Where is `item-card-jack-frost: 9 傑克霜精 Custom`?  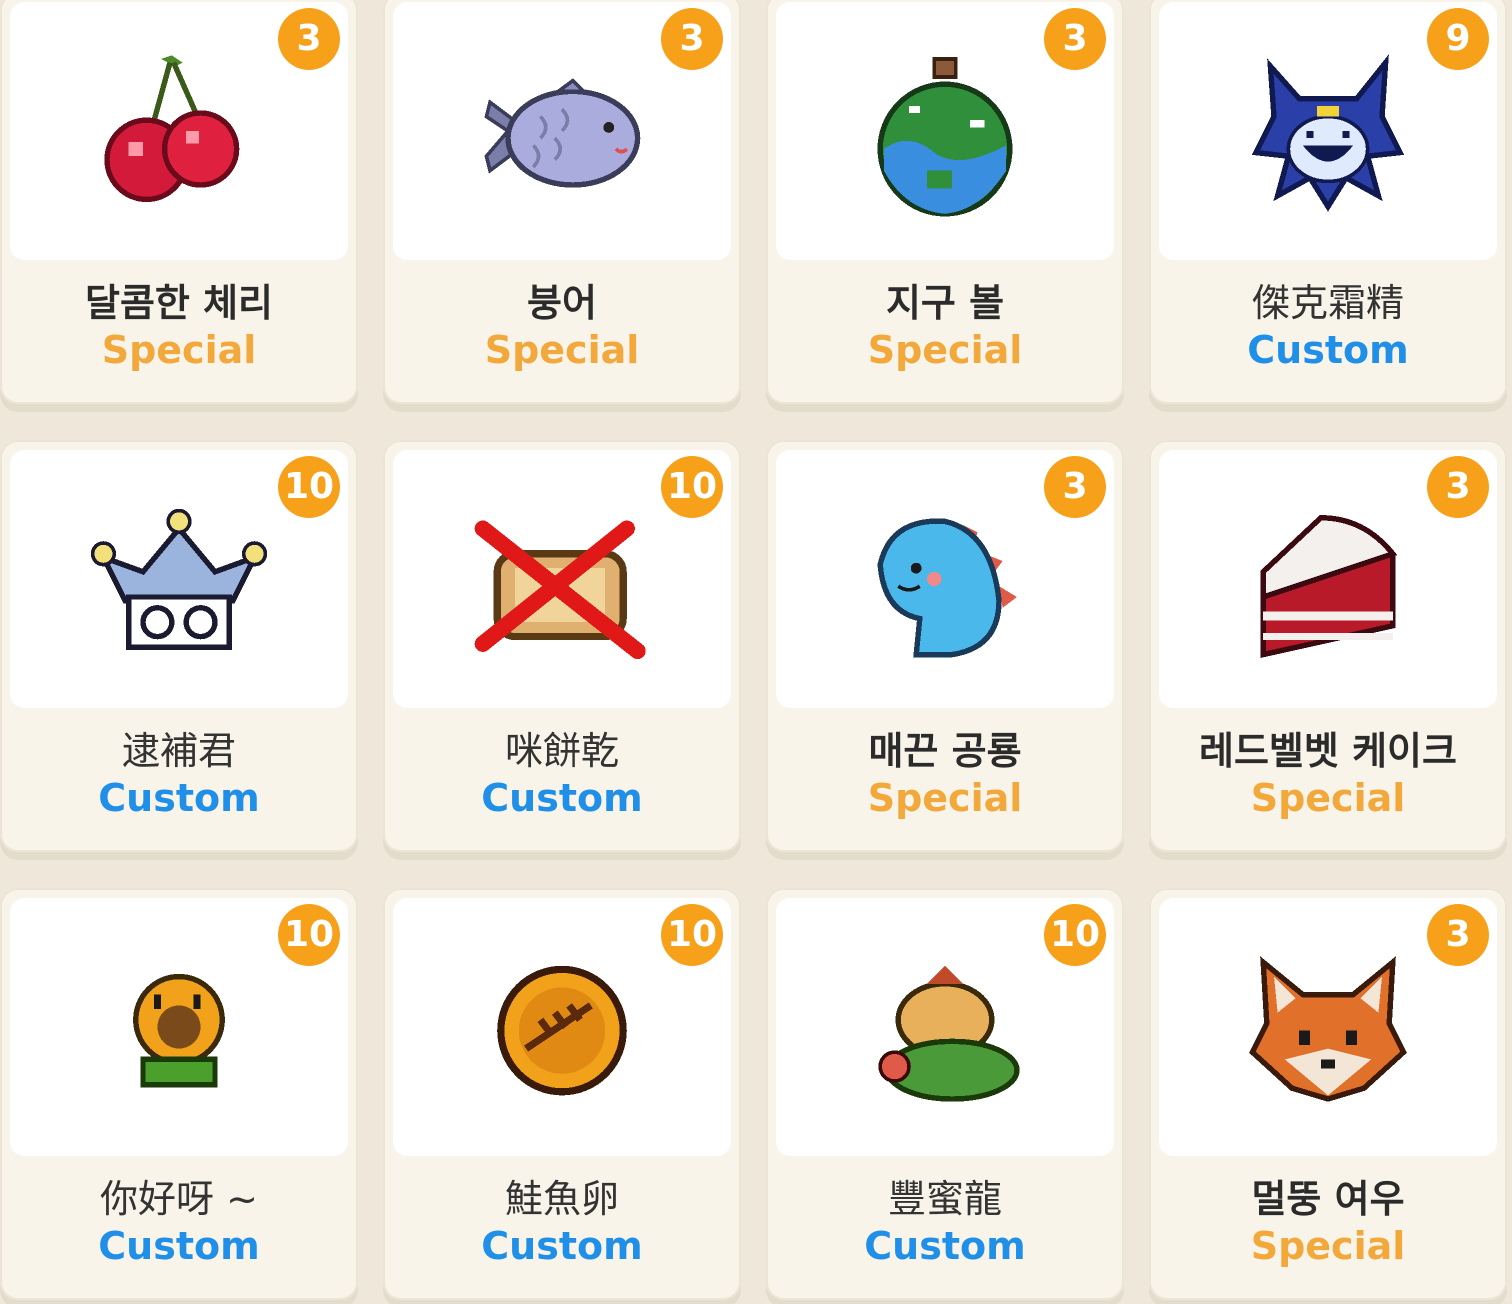 item-card-jack-frost: 9 傑克霜精 Custom is located at coordinates (1328, 202).